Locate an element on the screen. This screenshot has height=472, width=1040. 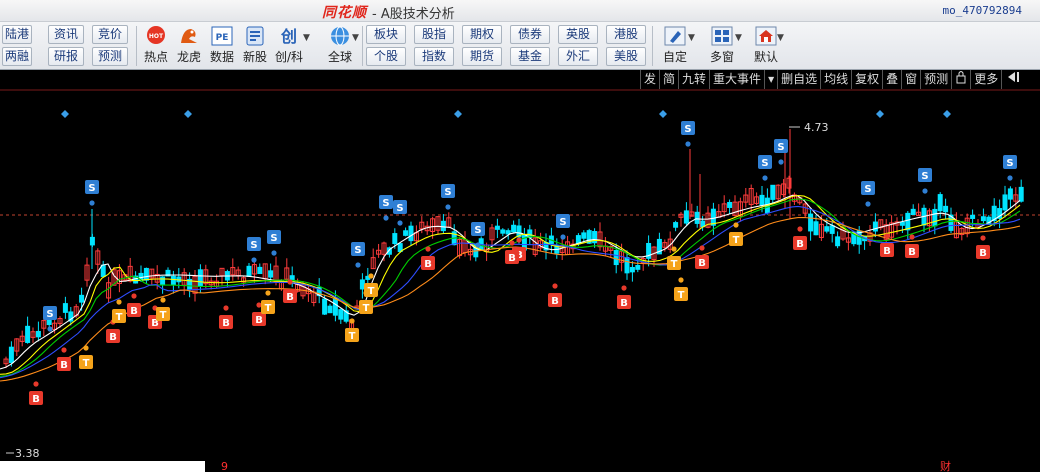
qiquan-button: 期权 is located at coordinates (482, 34).